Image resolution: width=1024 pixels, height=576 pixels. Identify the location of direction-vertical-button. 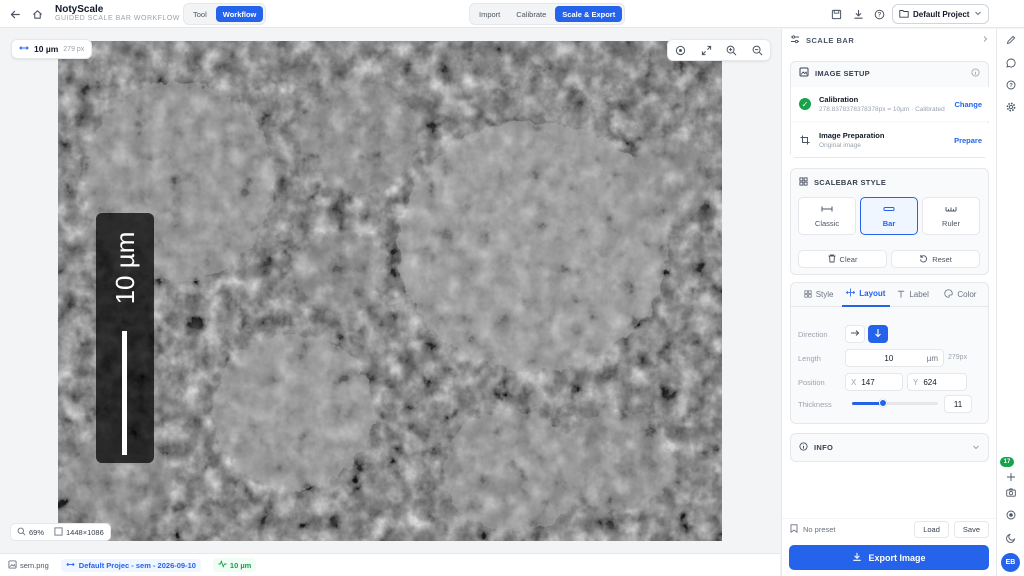
(878, 334).